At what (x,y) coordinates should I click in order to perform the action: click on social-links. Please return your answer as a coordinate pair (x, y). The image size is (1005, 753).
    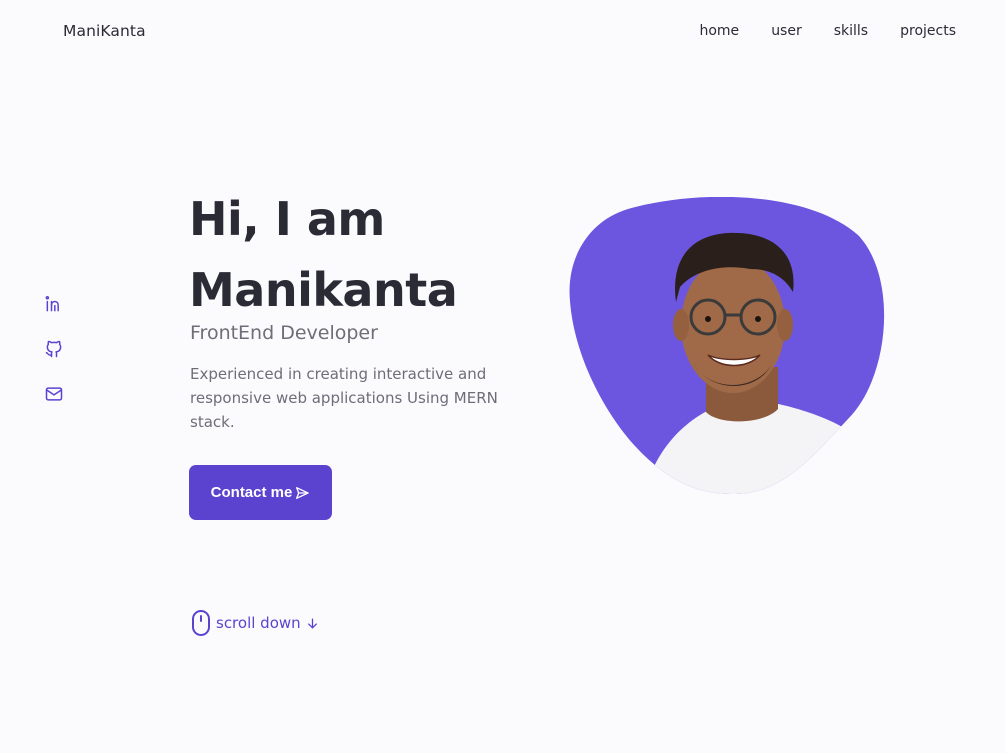
    Looking at the image, I should click on (54, 349).